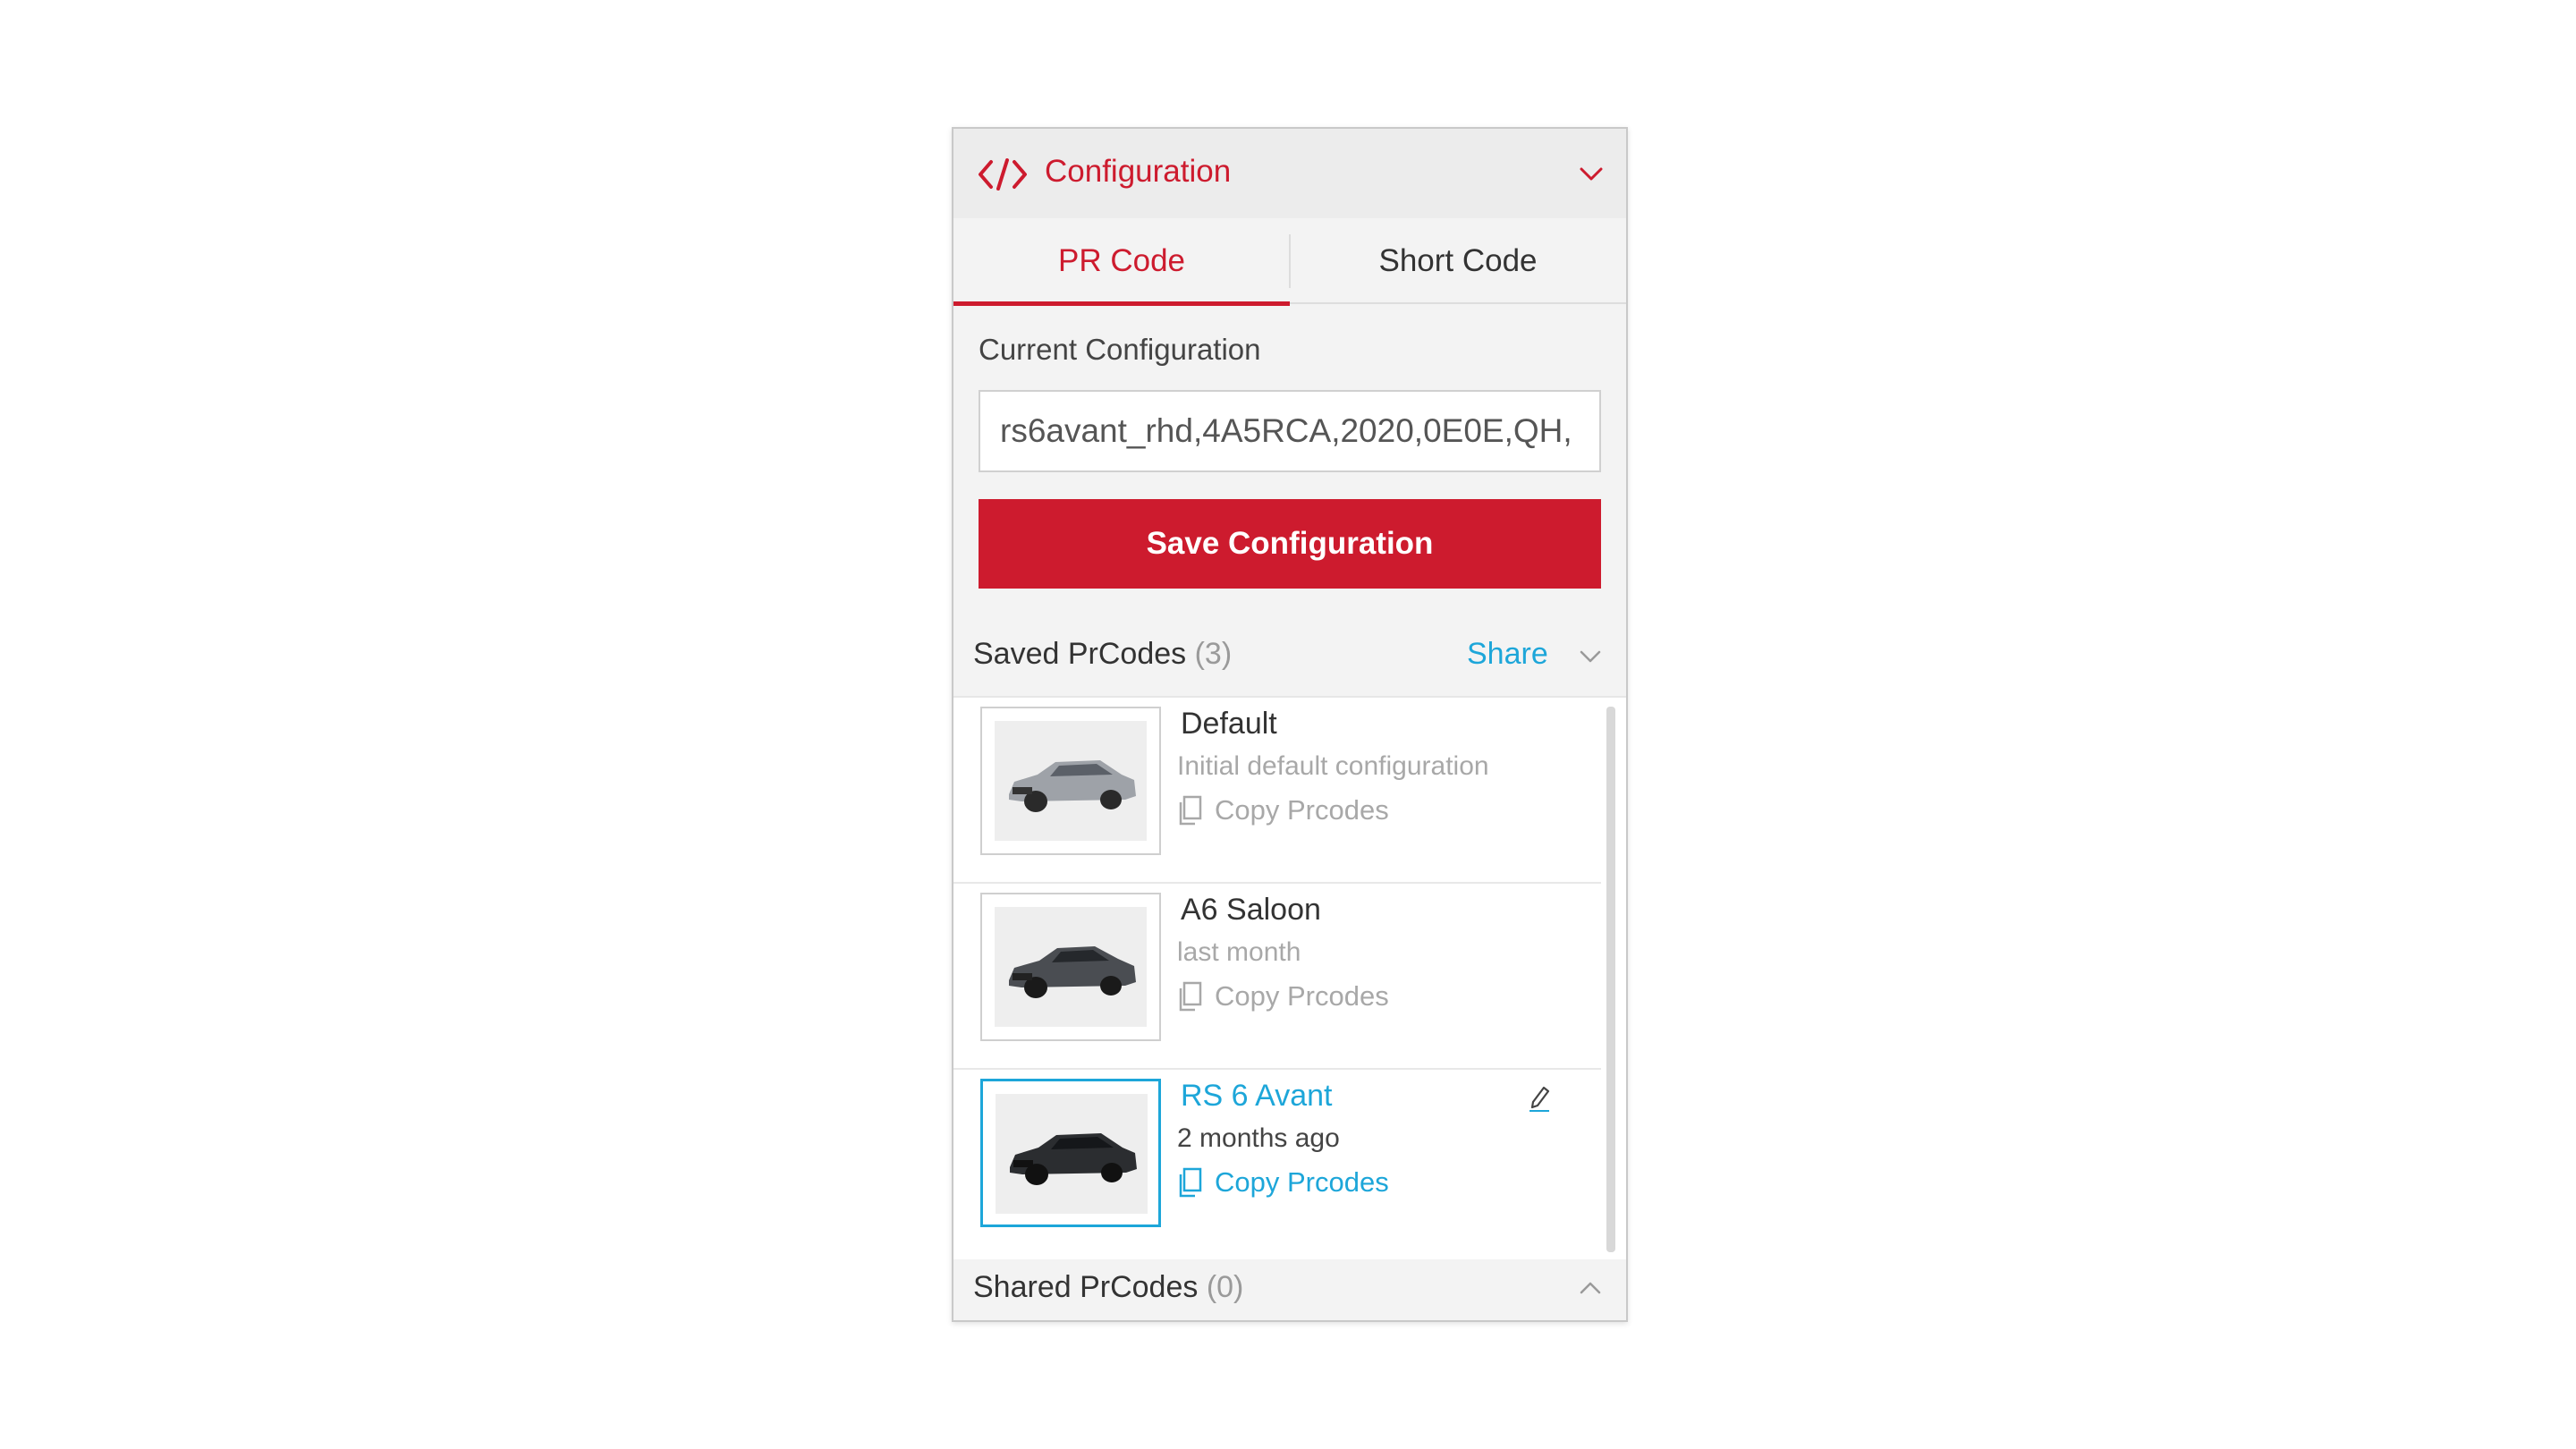  Describe the element at coordinates (1610, 979) in the screenshot. I see `list-scrollbar` at that location.